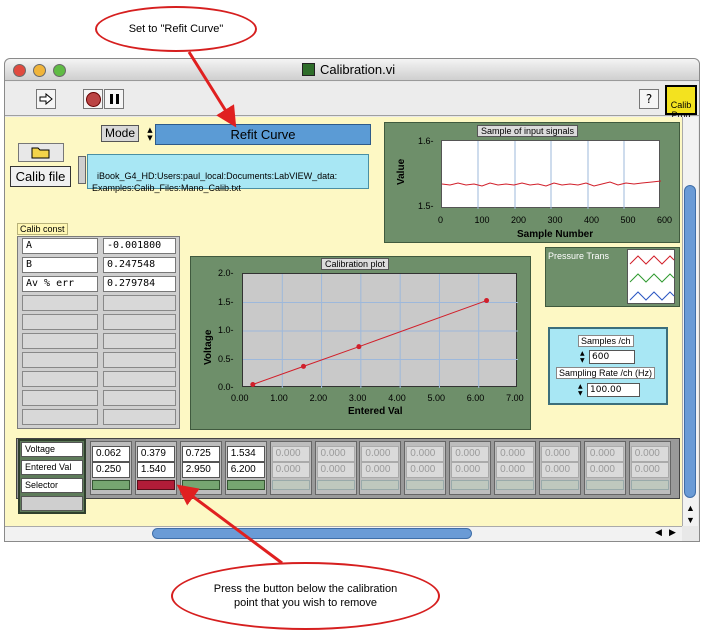 The image size is (702, 636). Describe the element at coordinates (229, 524) in the screenshot. I see `arrow-to-selector` at that location.